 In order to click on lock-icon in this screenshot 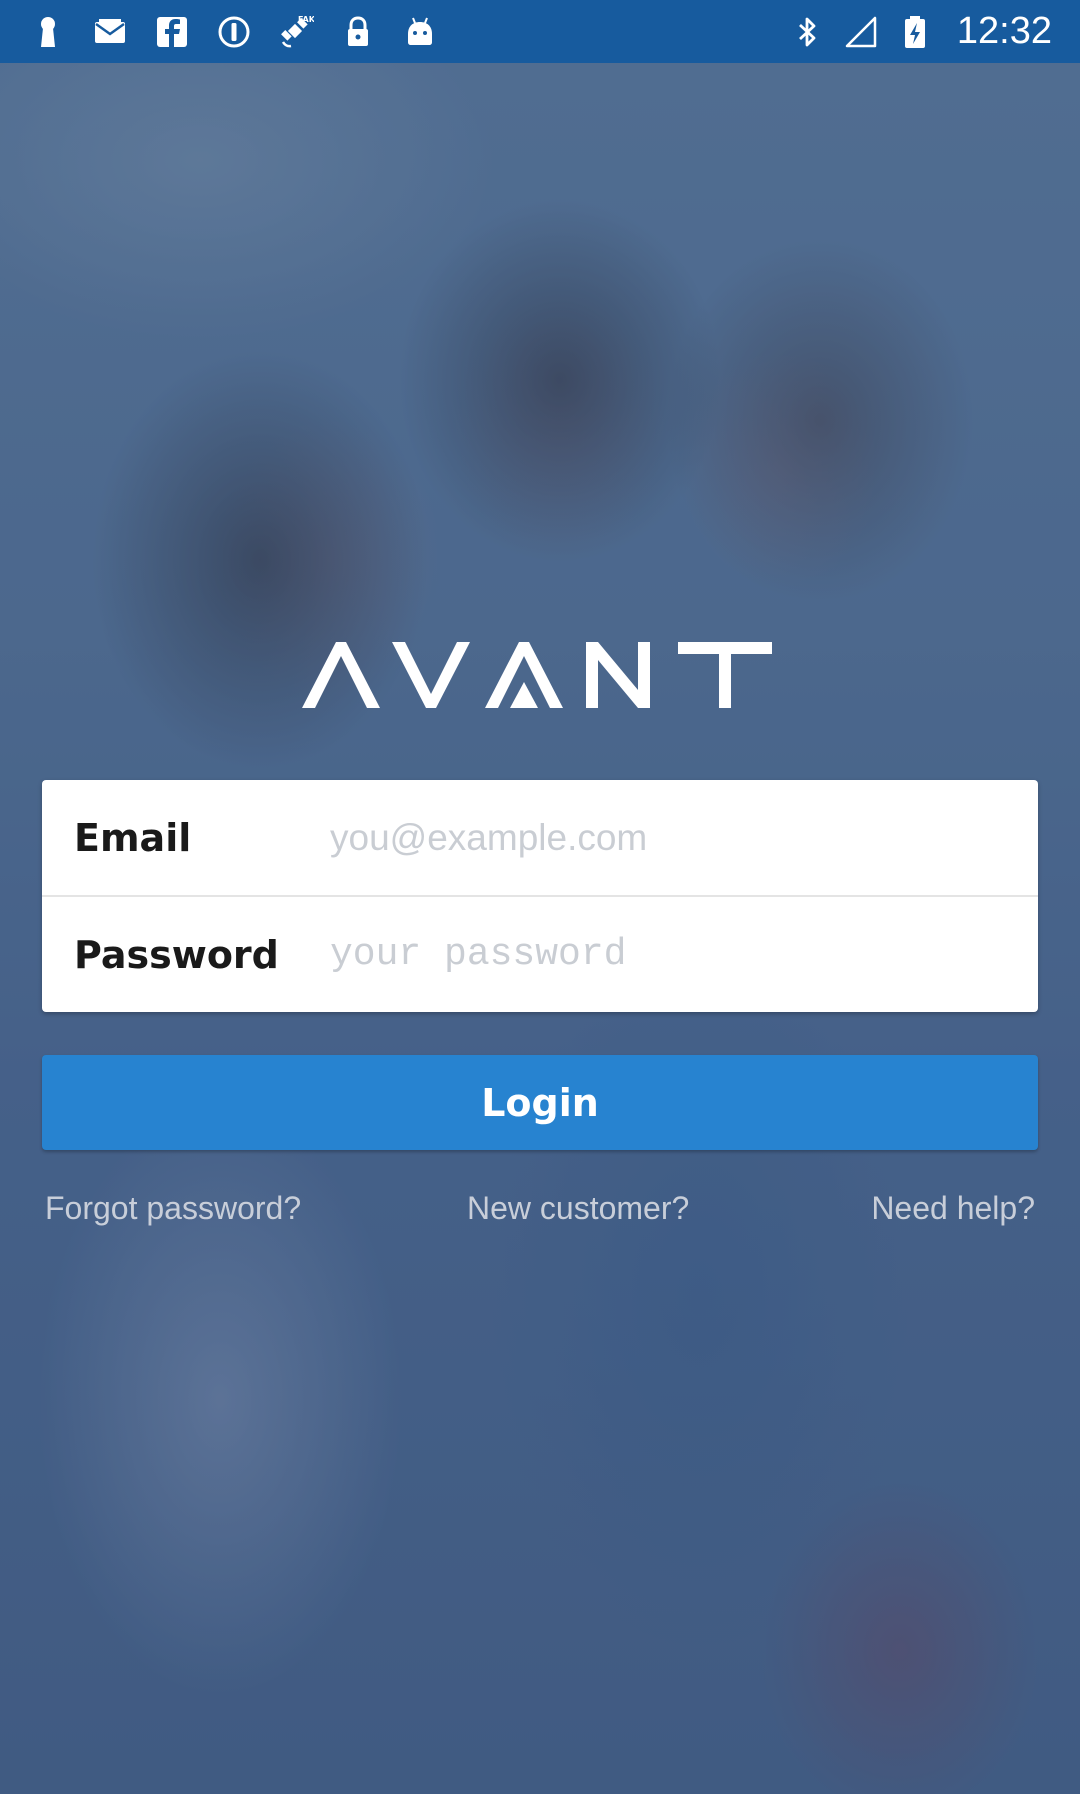, I will do `click(358, 32)`.